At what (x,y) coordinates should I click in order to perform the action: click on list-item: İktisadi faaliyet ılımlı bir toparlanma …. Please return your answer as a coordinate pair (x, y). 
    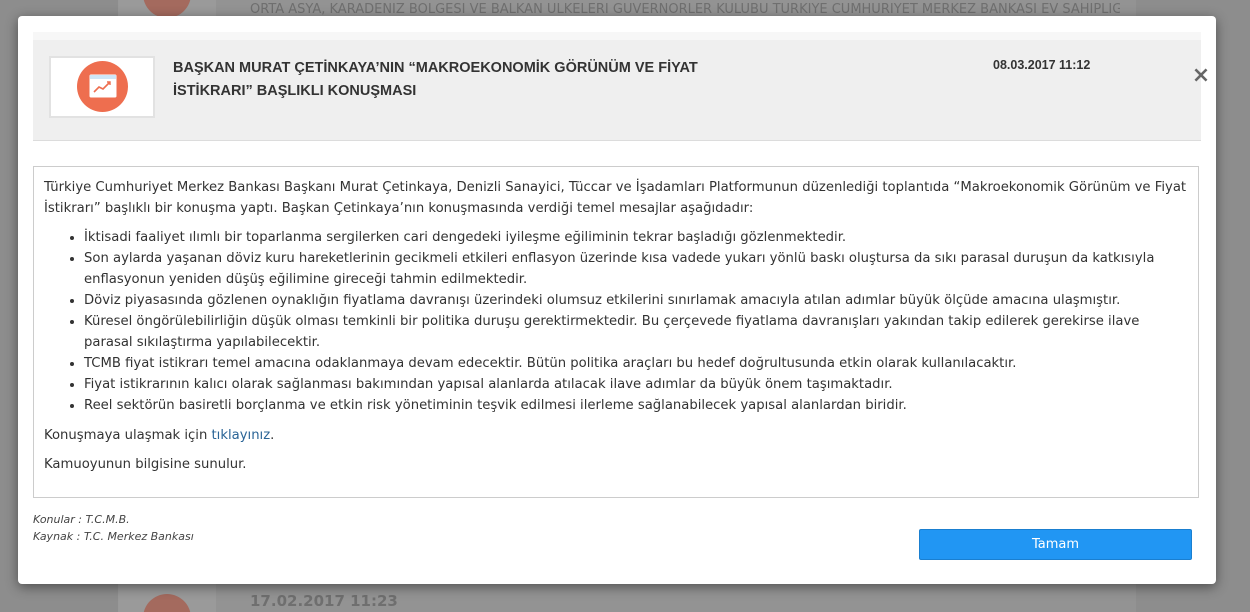
    Looking at the image, I should click on (636, 237).